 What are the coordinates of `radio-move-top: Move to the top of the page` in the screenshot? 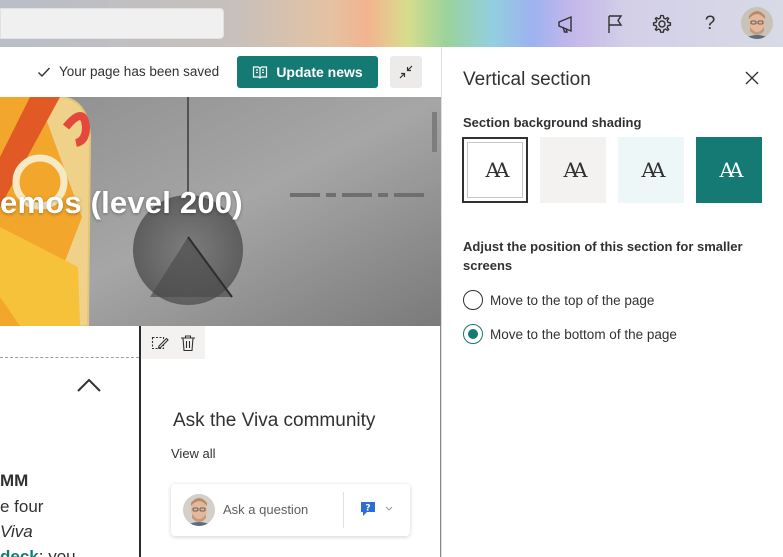 It's located at (558, 300).